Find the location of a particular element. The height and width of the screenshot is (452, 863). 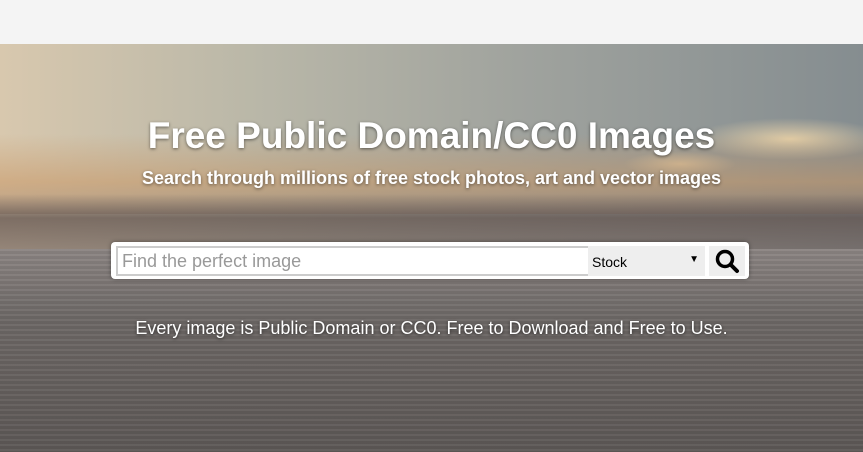

search-input is located at coordinates (353, 261).